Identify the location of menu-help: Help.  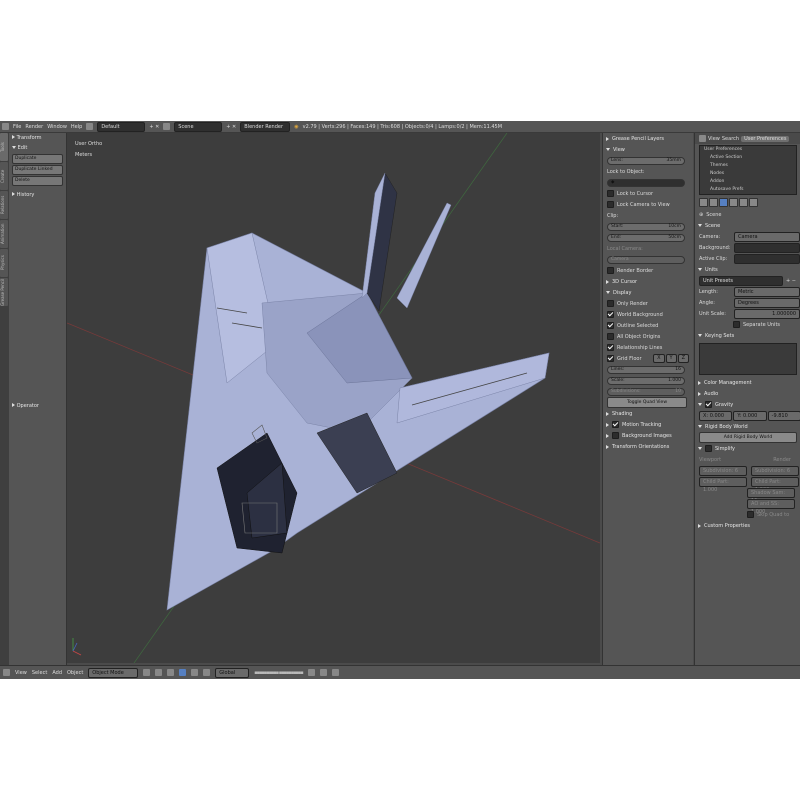
(76, 127).